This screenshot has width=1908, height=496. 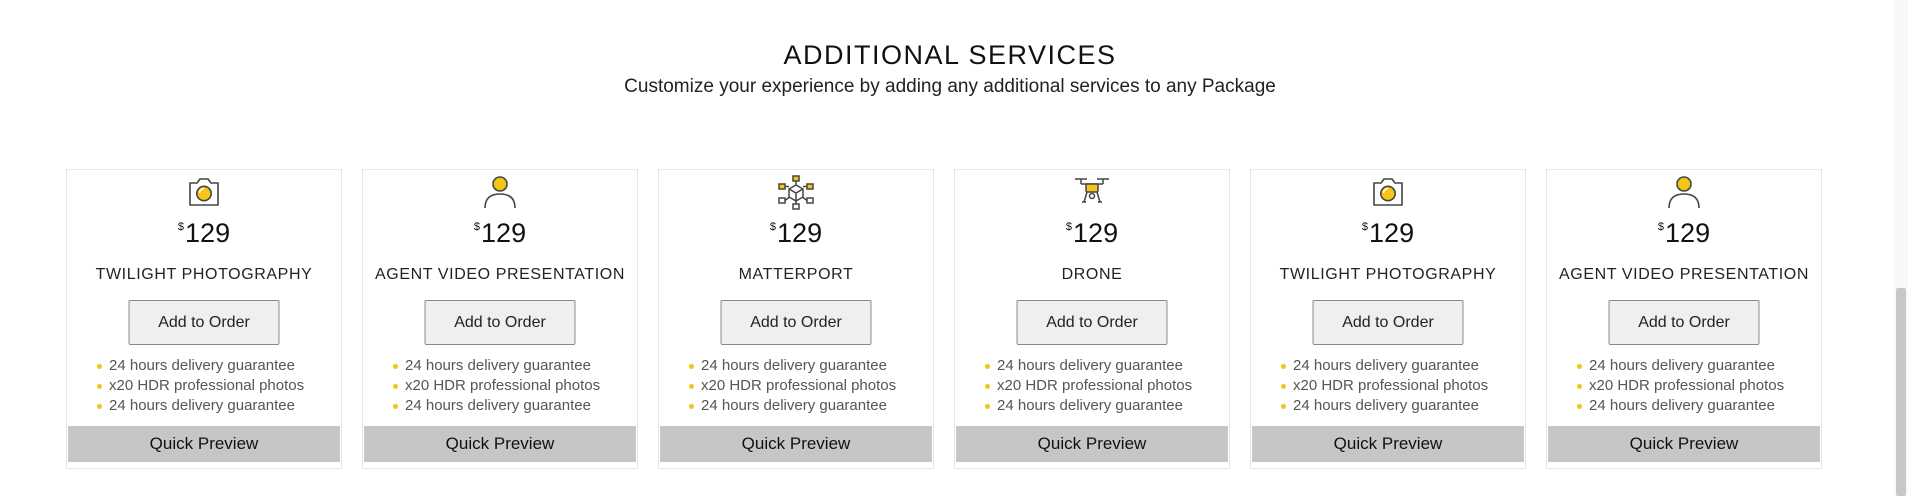 What do you see at coordinates (1901, 392) in the screenshot?
I see `scrollbar-thumb` at bounding box center [1901, 392].